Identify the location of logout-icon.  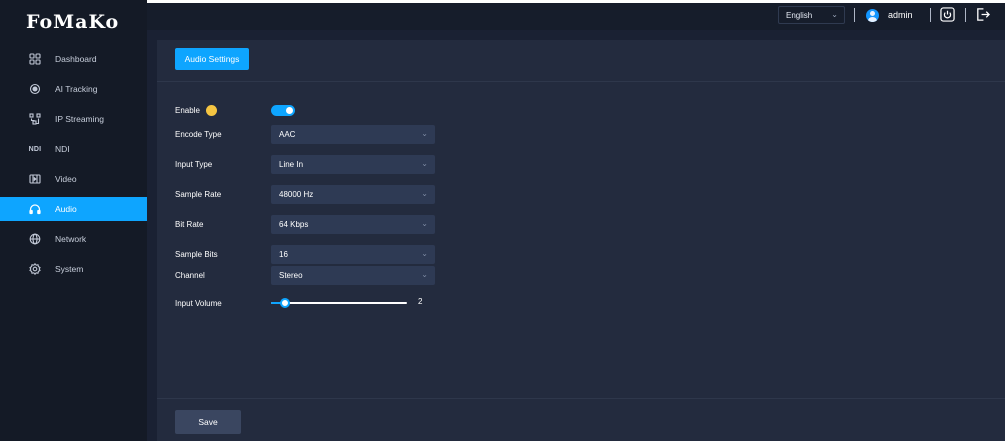
(983, 14).